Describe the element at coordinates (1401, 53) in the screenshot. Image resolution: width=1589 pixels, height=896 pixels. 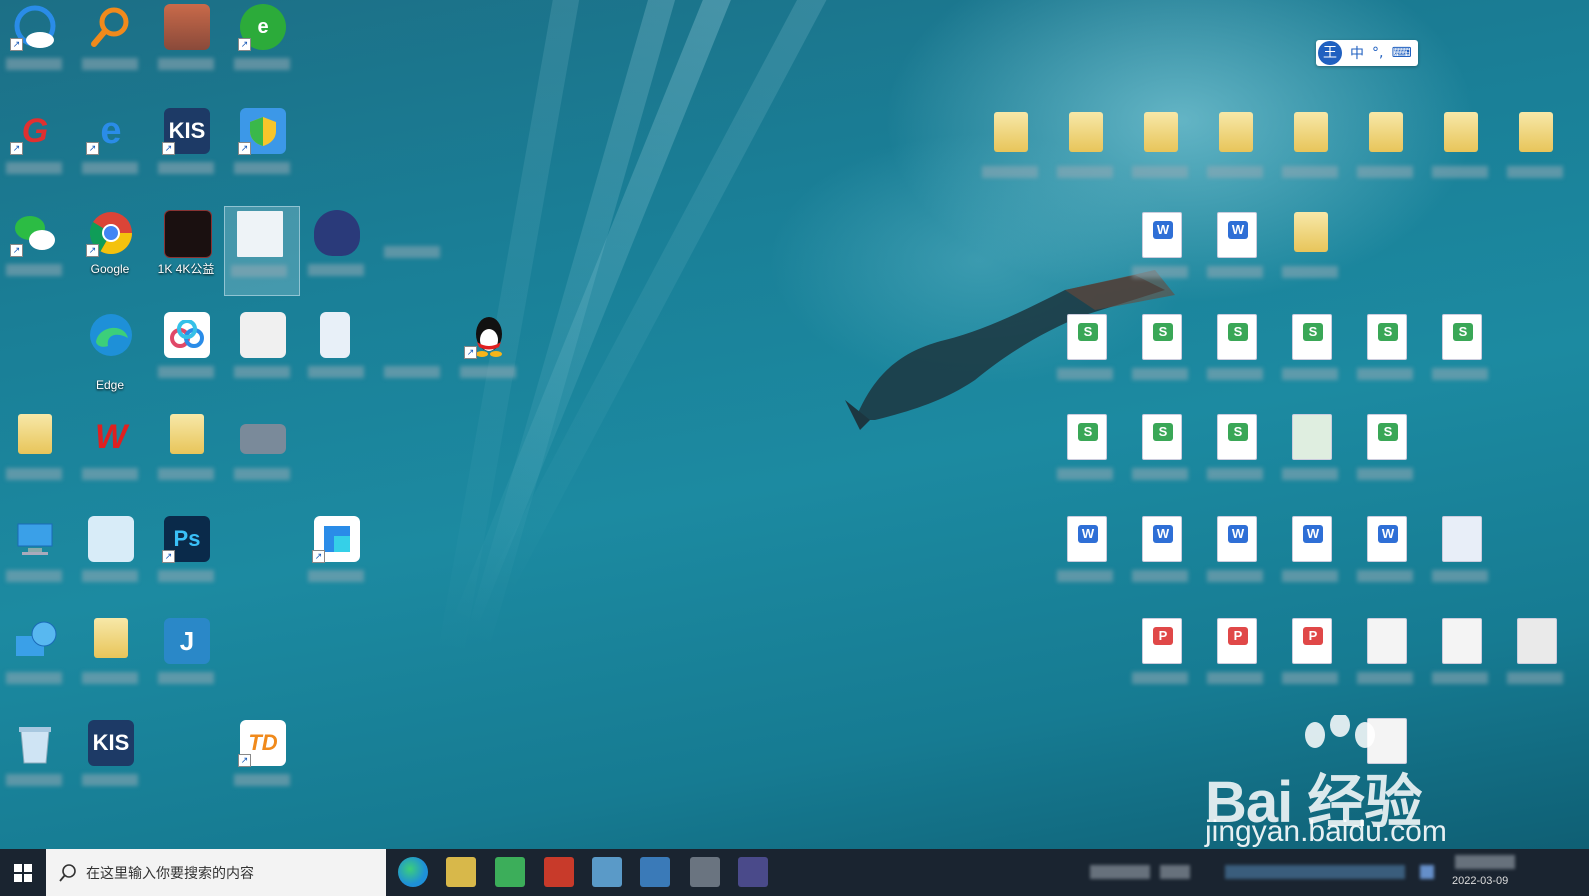
I see `keyboard-icon: ⌨` at that location.